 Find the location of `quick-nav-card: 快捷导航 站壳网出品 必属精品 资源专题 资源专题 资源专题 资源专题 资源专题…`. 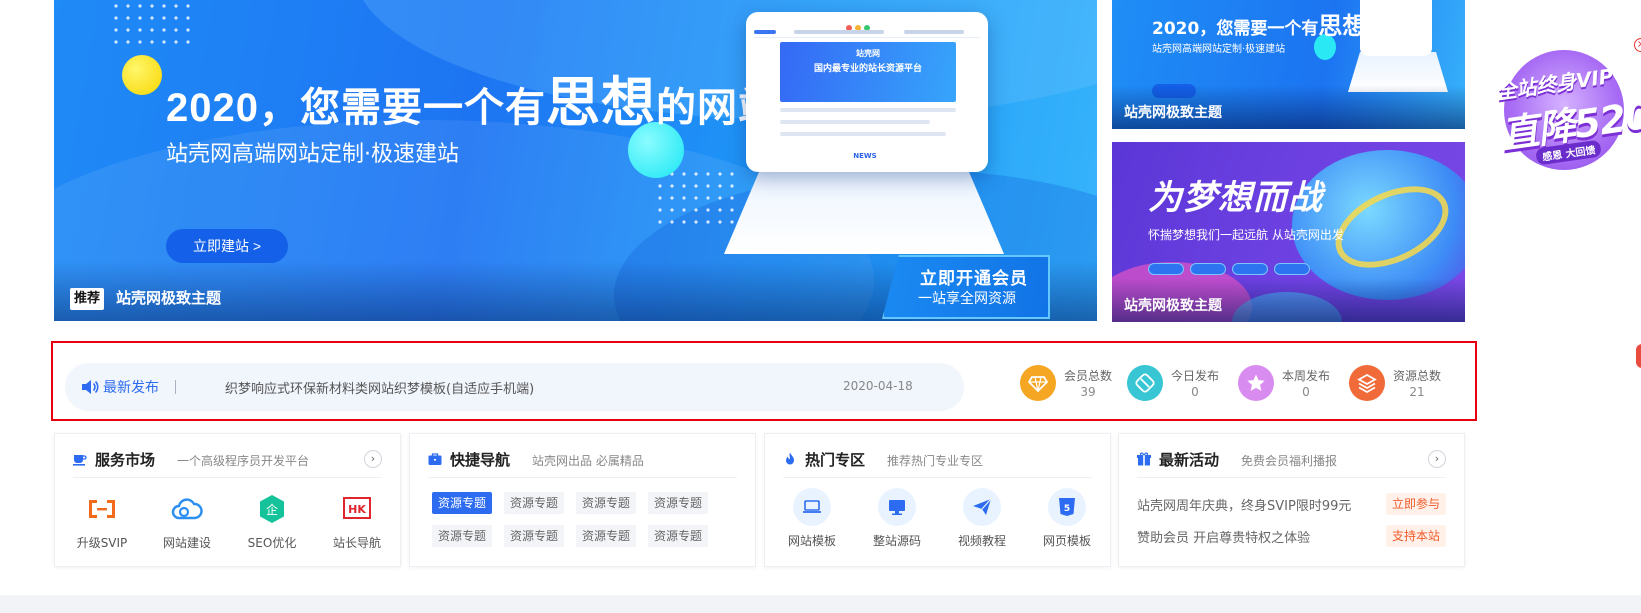

quick-nav-card: 快捷导航 站壳网出品 必属精品 资源专题 资源专题 资源专题 资源专题 资源专题… is located at coordinates (582, 500).